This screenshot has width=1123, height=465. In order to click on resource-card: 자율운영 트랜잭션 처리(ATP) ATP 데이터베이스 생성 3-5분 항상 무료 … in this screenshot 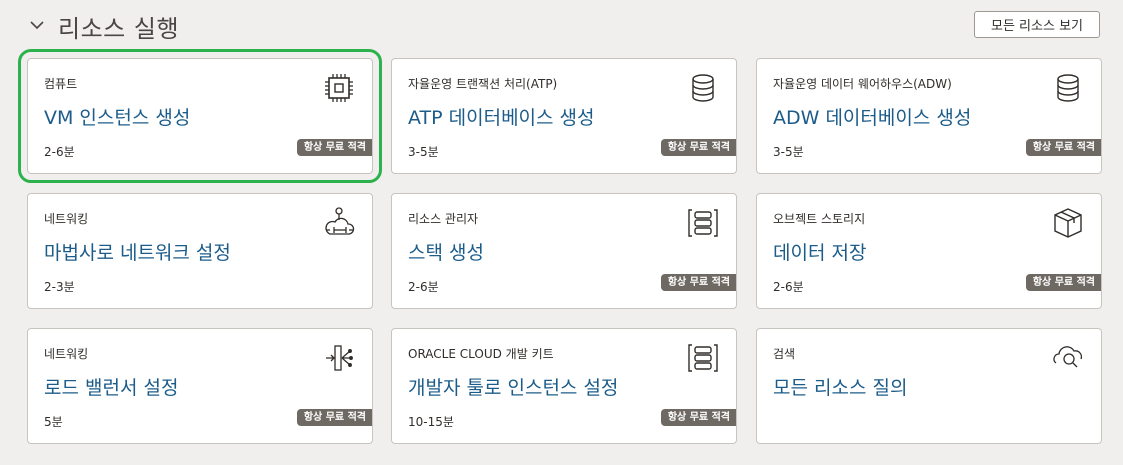, I will do `click(564, 116)`.